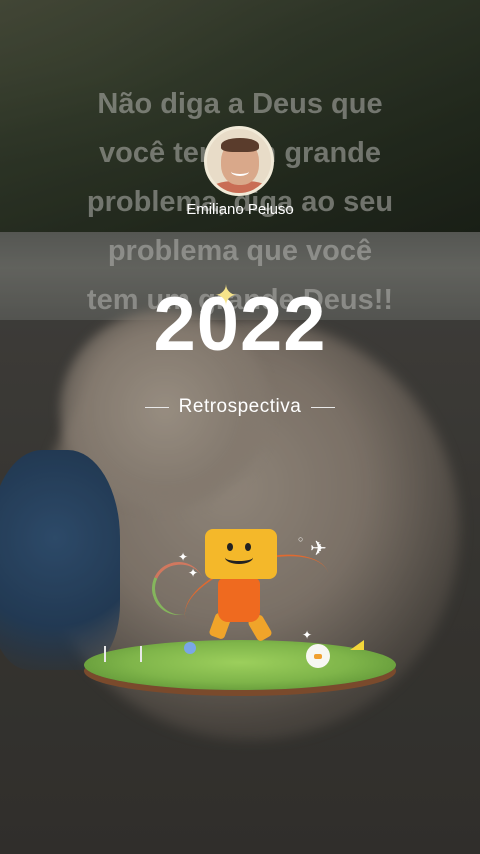  What do you see at coordinates (301, 539) in the screenshot?
I see `circle-icon: ○` at bounding box center [301, 539].